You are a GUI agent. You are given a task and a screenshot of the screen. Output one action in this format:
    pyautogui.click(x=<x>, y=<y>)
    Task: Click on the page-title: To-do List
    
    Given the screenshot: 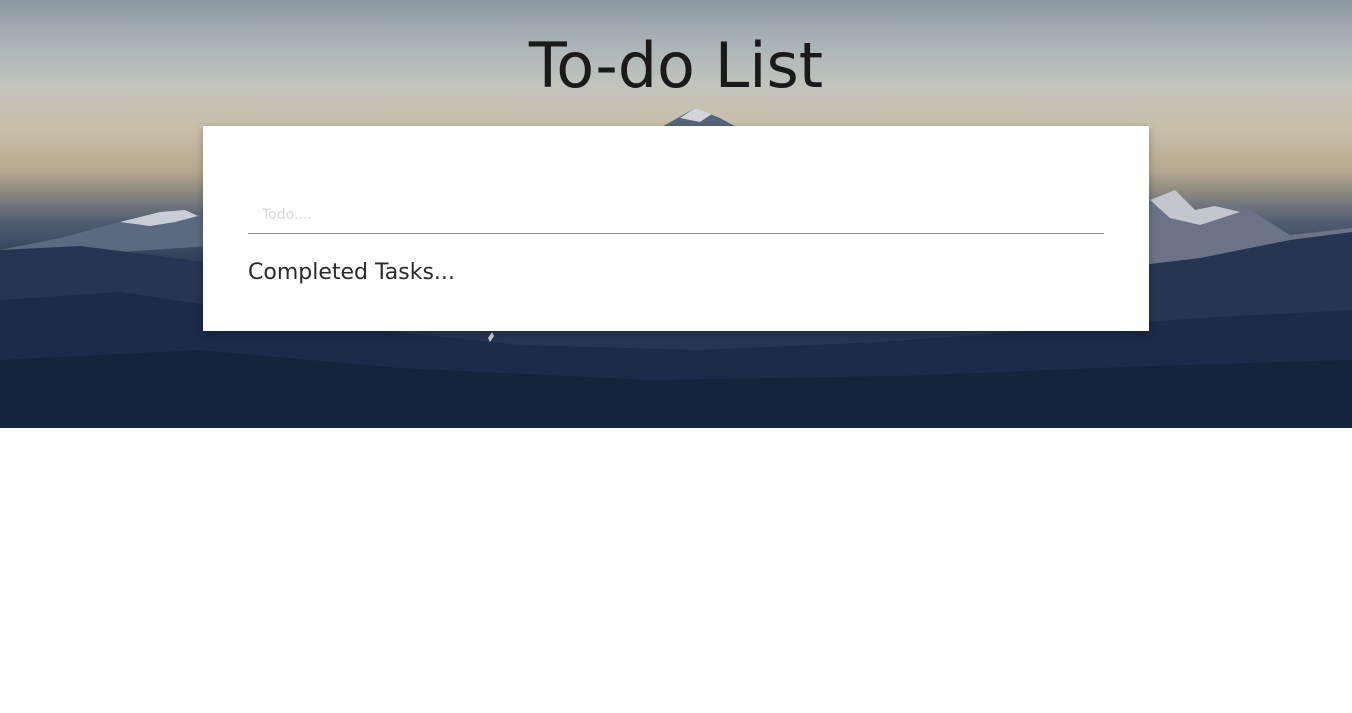 What is the action you would take?
    pyautogui.click(x=676, y=65)
    